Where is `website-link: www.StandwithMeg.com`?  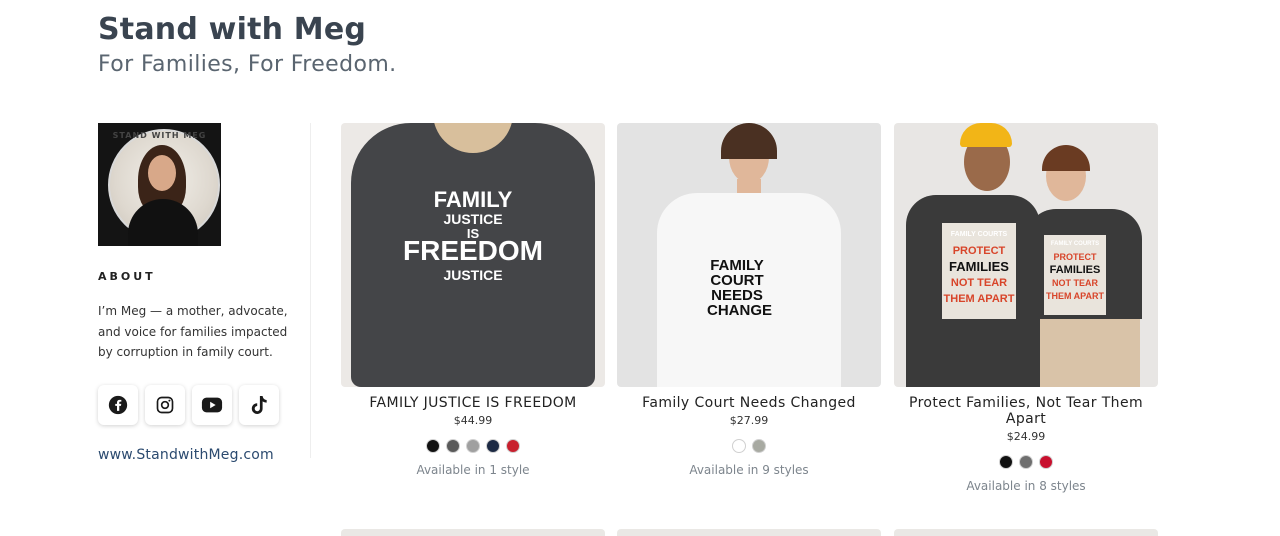 website-link: www.StandwithMeg.com is located at coordinates (200, 455).